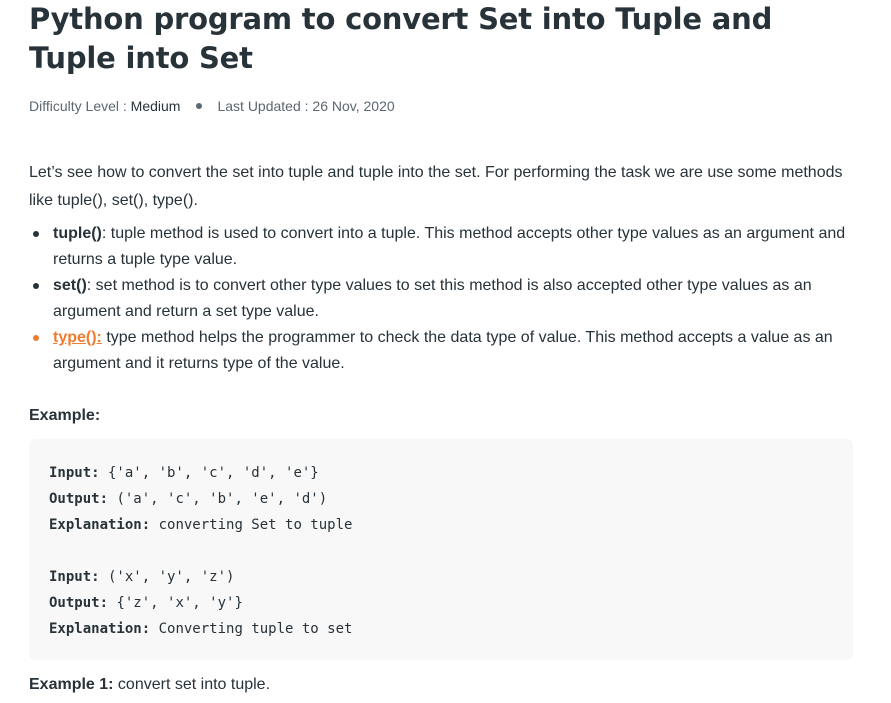  I want to click on example-1-label: Example 1:, so click(71, 684).